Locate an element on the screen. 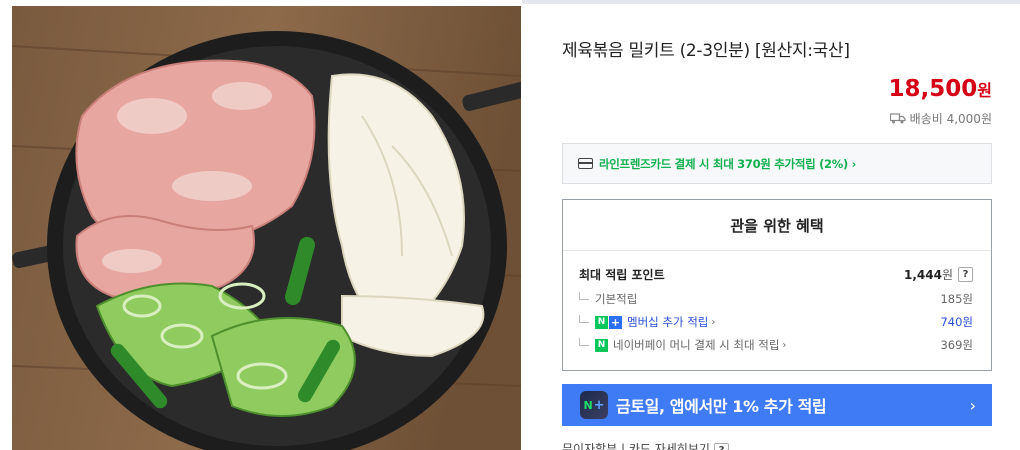 The height and width of the screenshot is (450, 1020). membership-points-label: 멤버십 추가 적립 is located at coordinates (667, 322).